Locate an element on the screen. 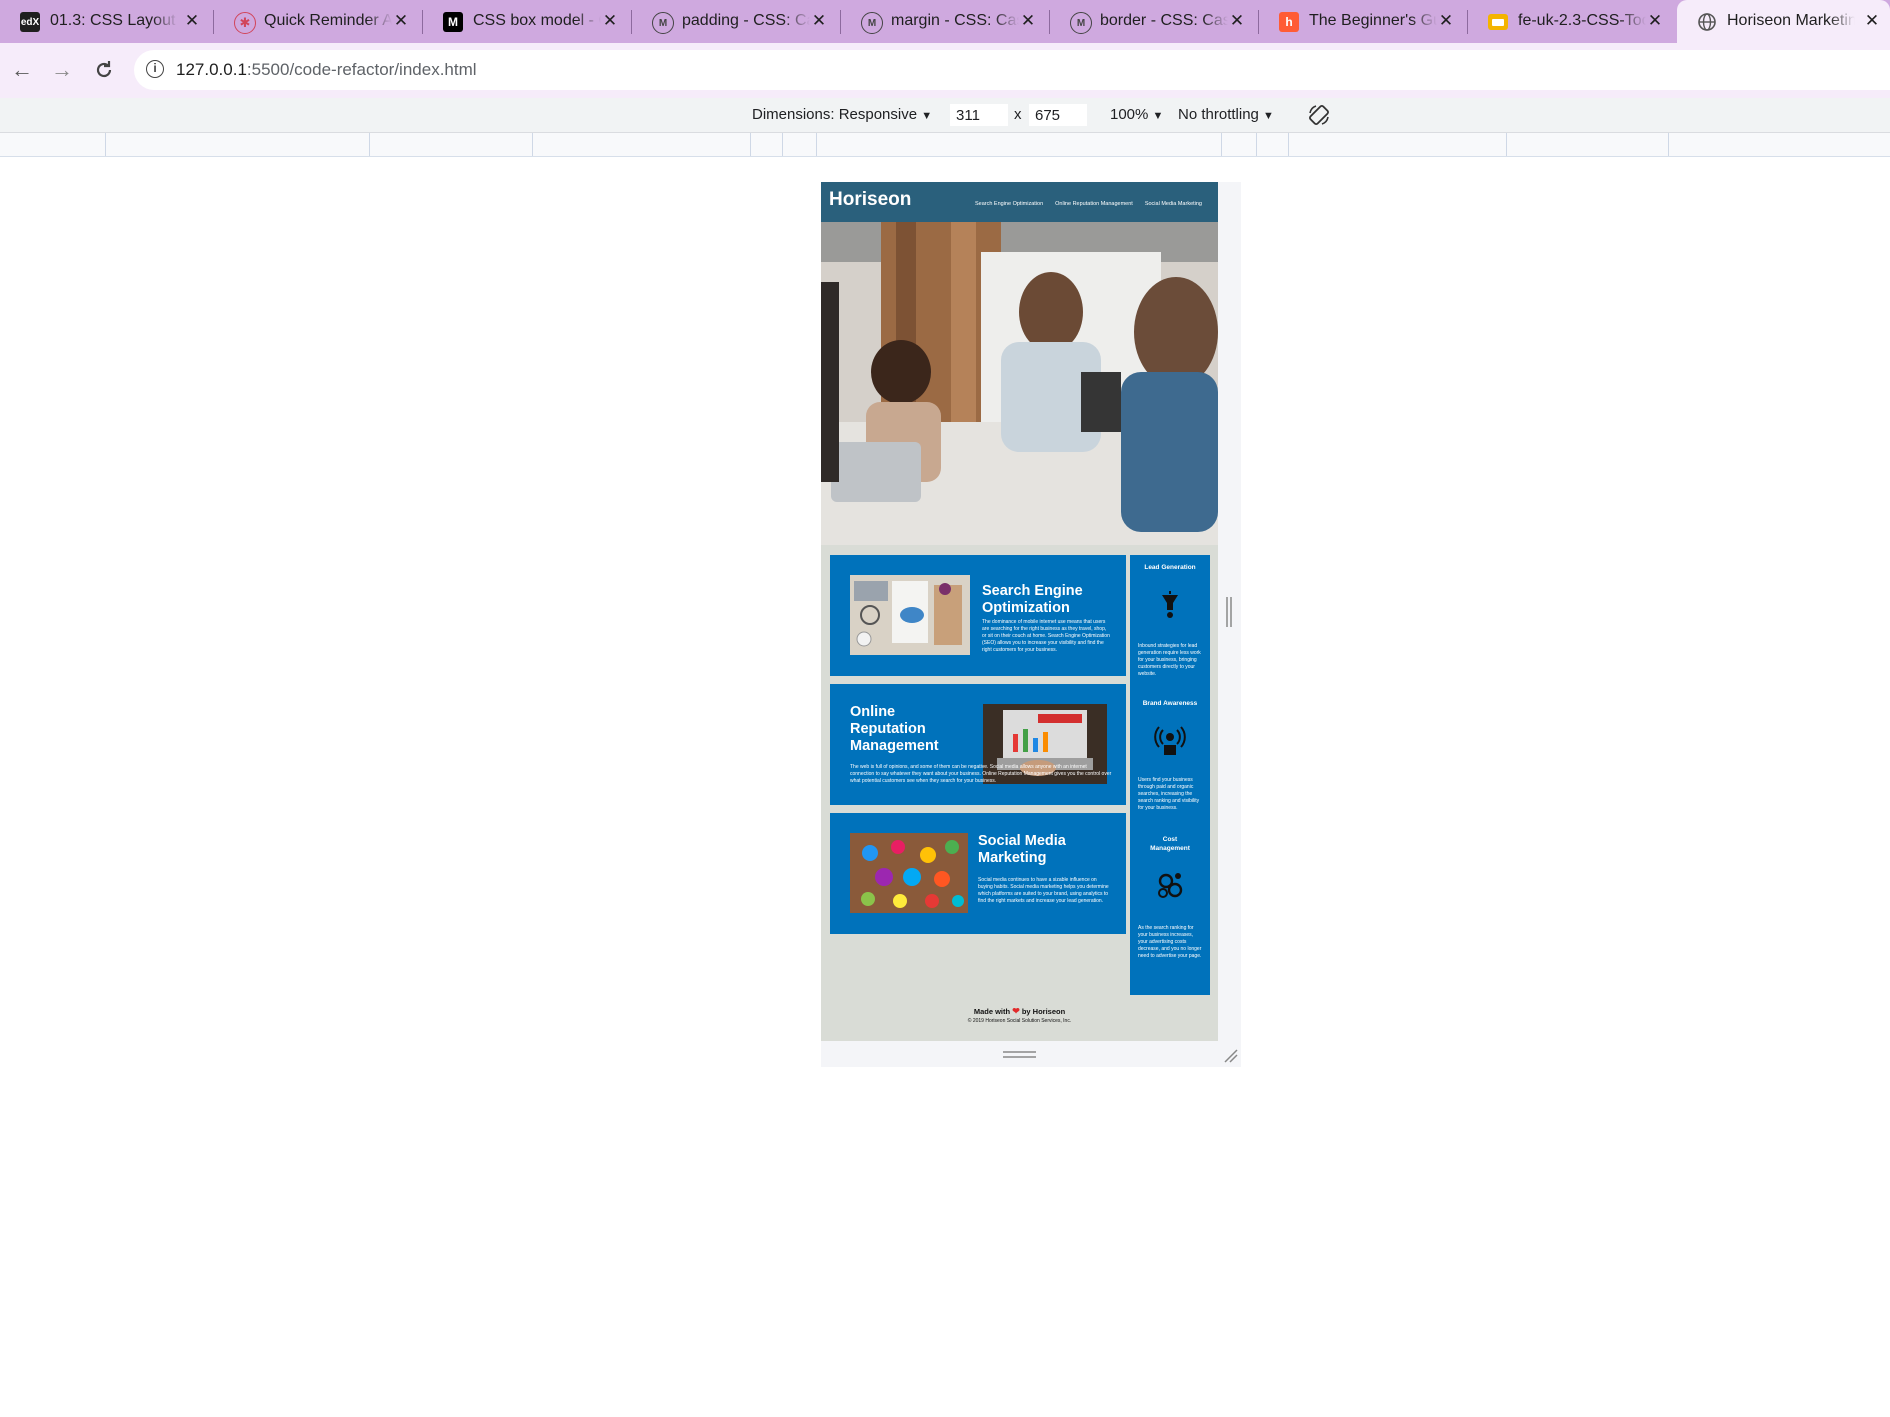 This screenshot has height=1417, width=1890. tab-title: Quick Reminder A is located at coordinates (328, 20).